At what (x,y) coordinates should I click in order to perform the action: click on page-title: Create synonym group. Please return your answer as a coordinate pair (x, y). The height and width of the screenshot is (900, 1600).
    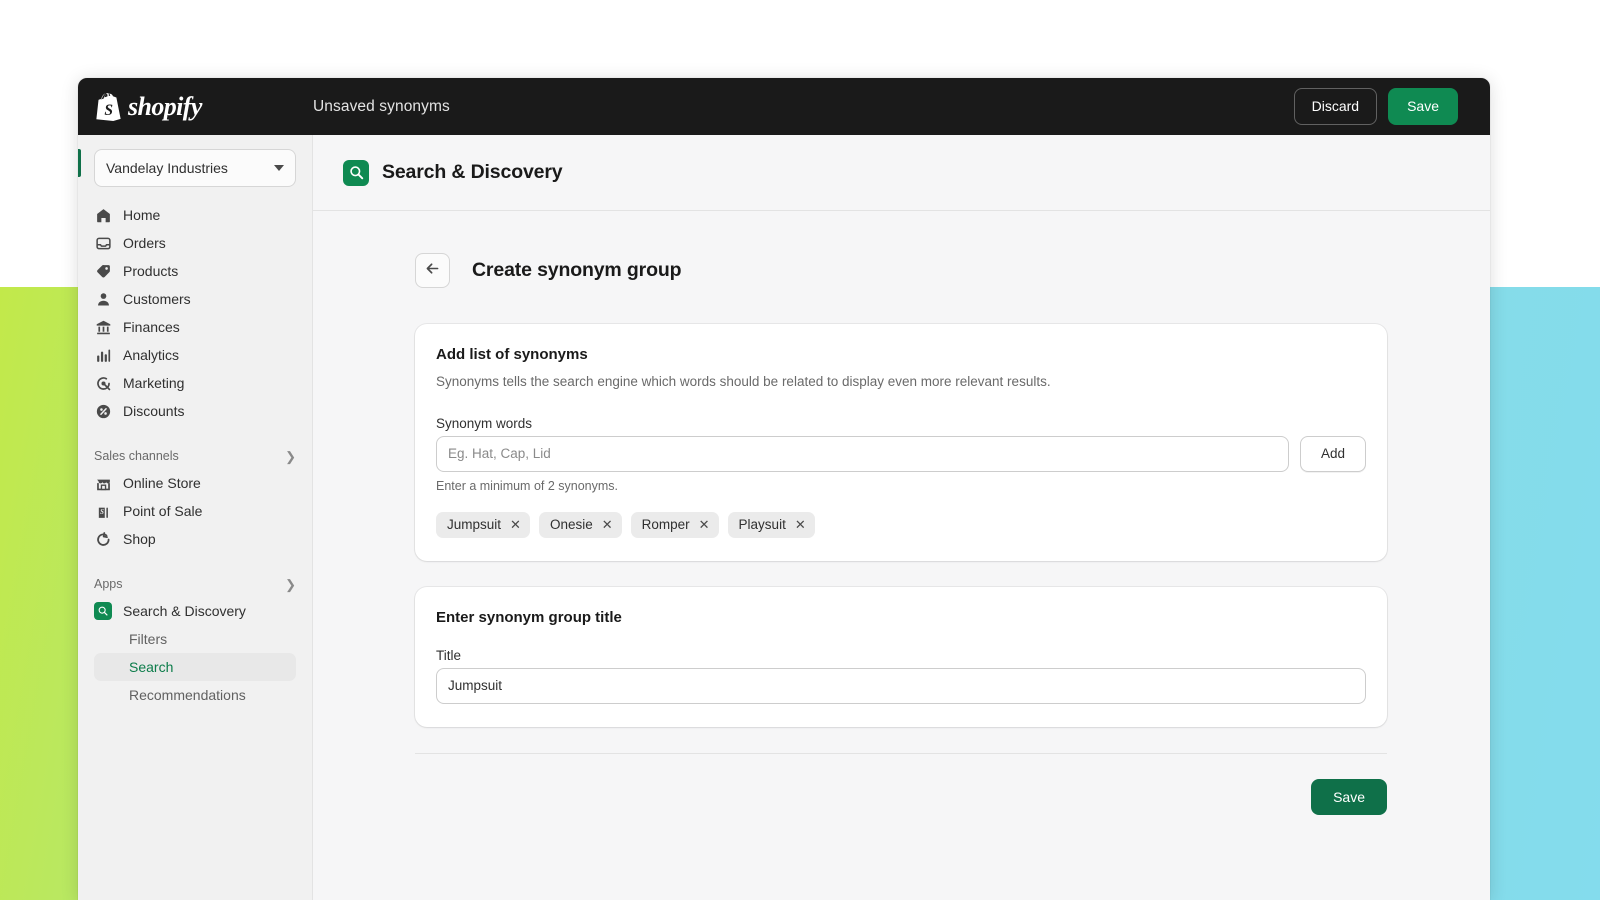
    Looking at the image, I should click on (577, 270).